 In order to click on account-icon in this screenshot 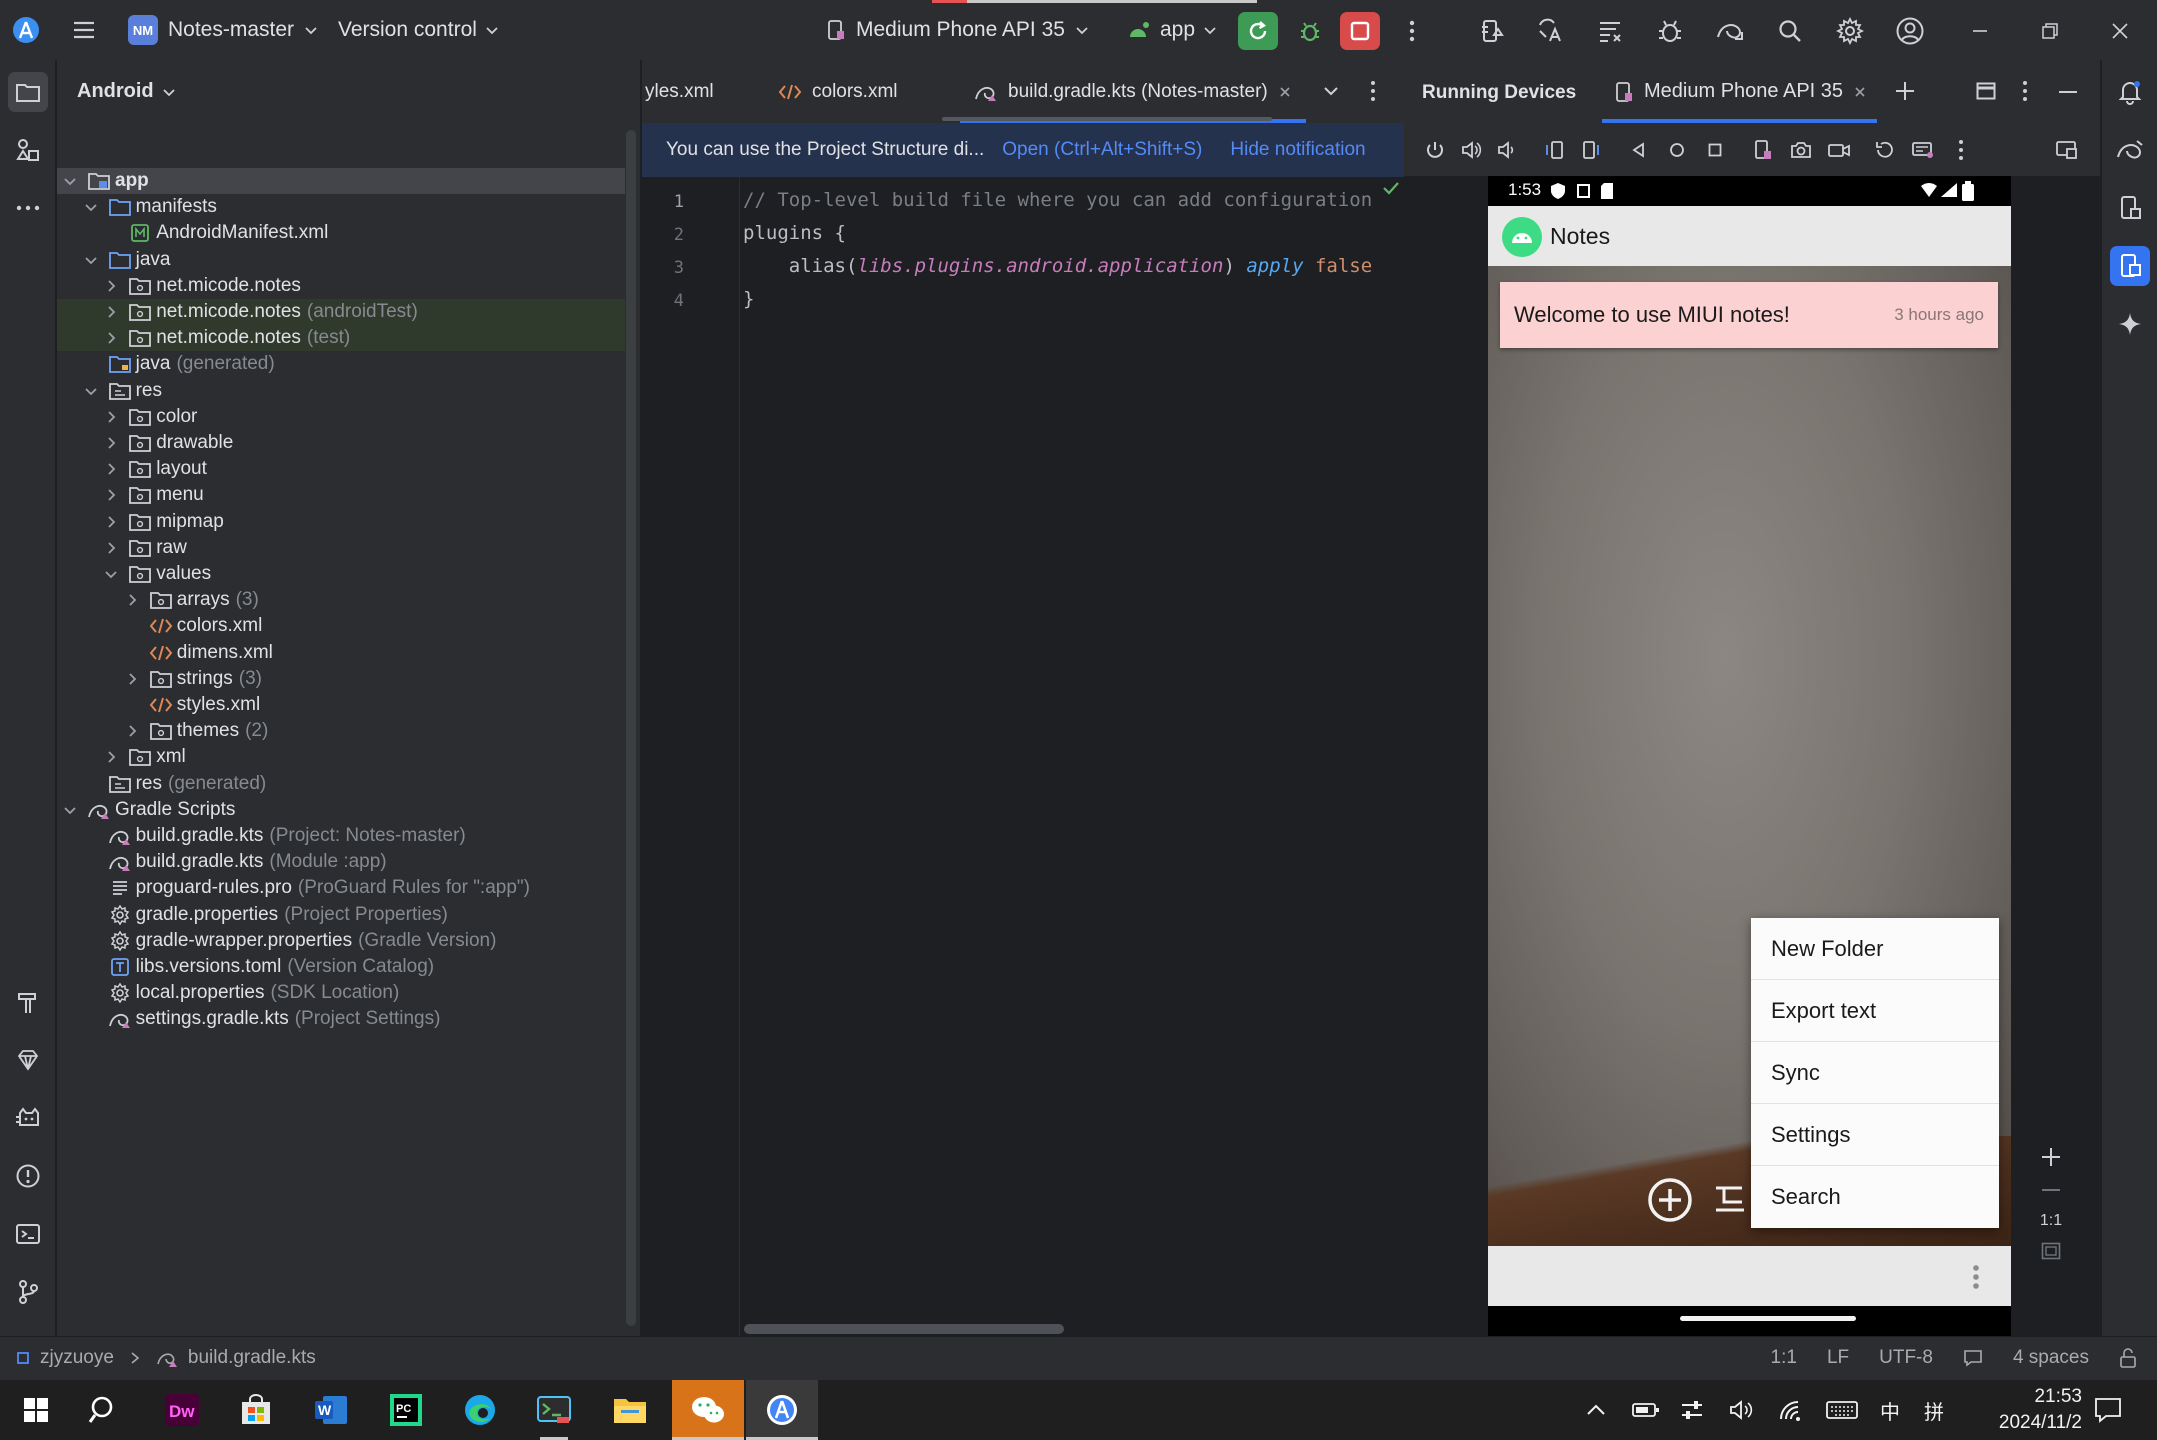, I will do `click(1910, 31)`.